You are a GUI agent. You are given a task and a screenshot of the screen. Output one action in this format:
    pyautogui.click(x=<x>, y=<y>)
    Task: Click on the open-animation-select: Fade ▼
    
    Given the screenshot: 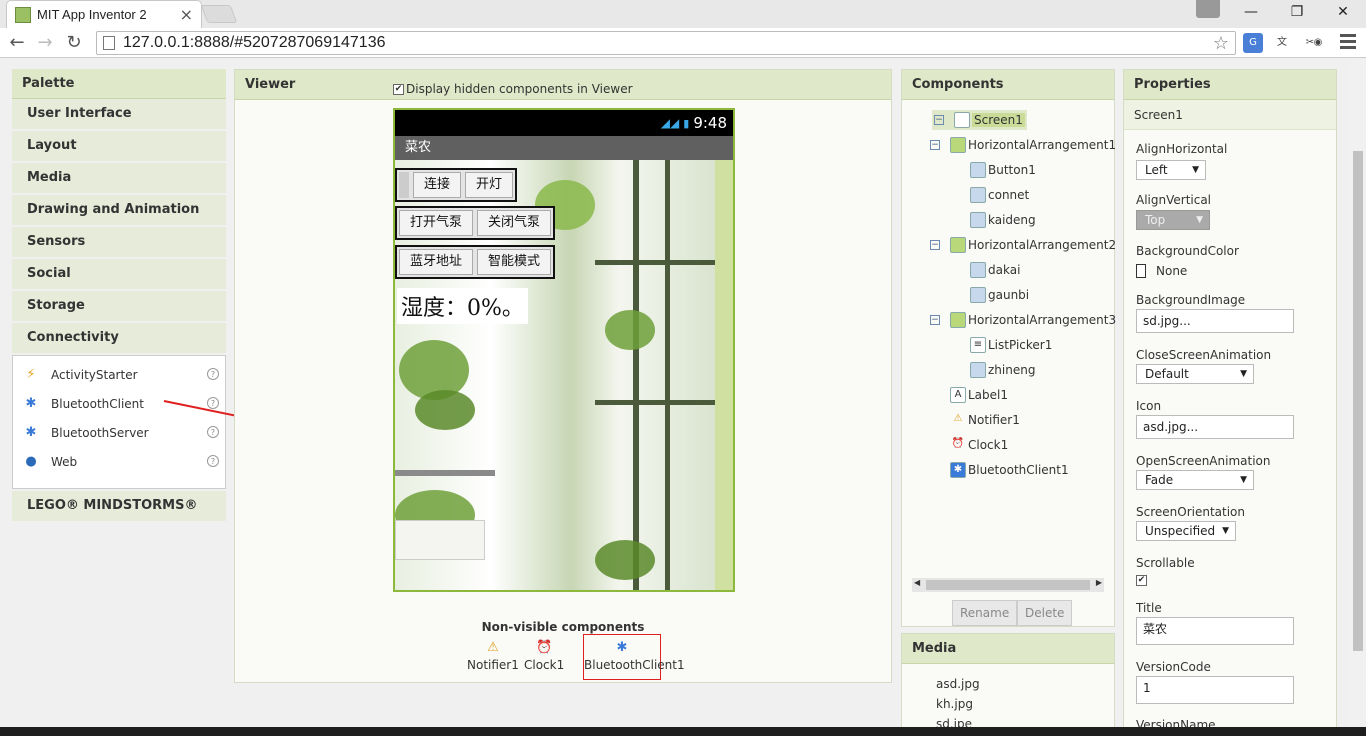 What is the action you would take?
    pyautogui.click(x=1195, y=480)
    